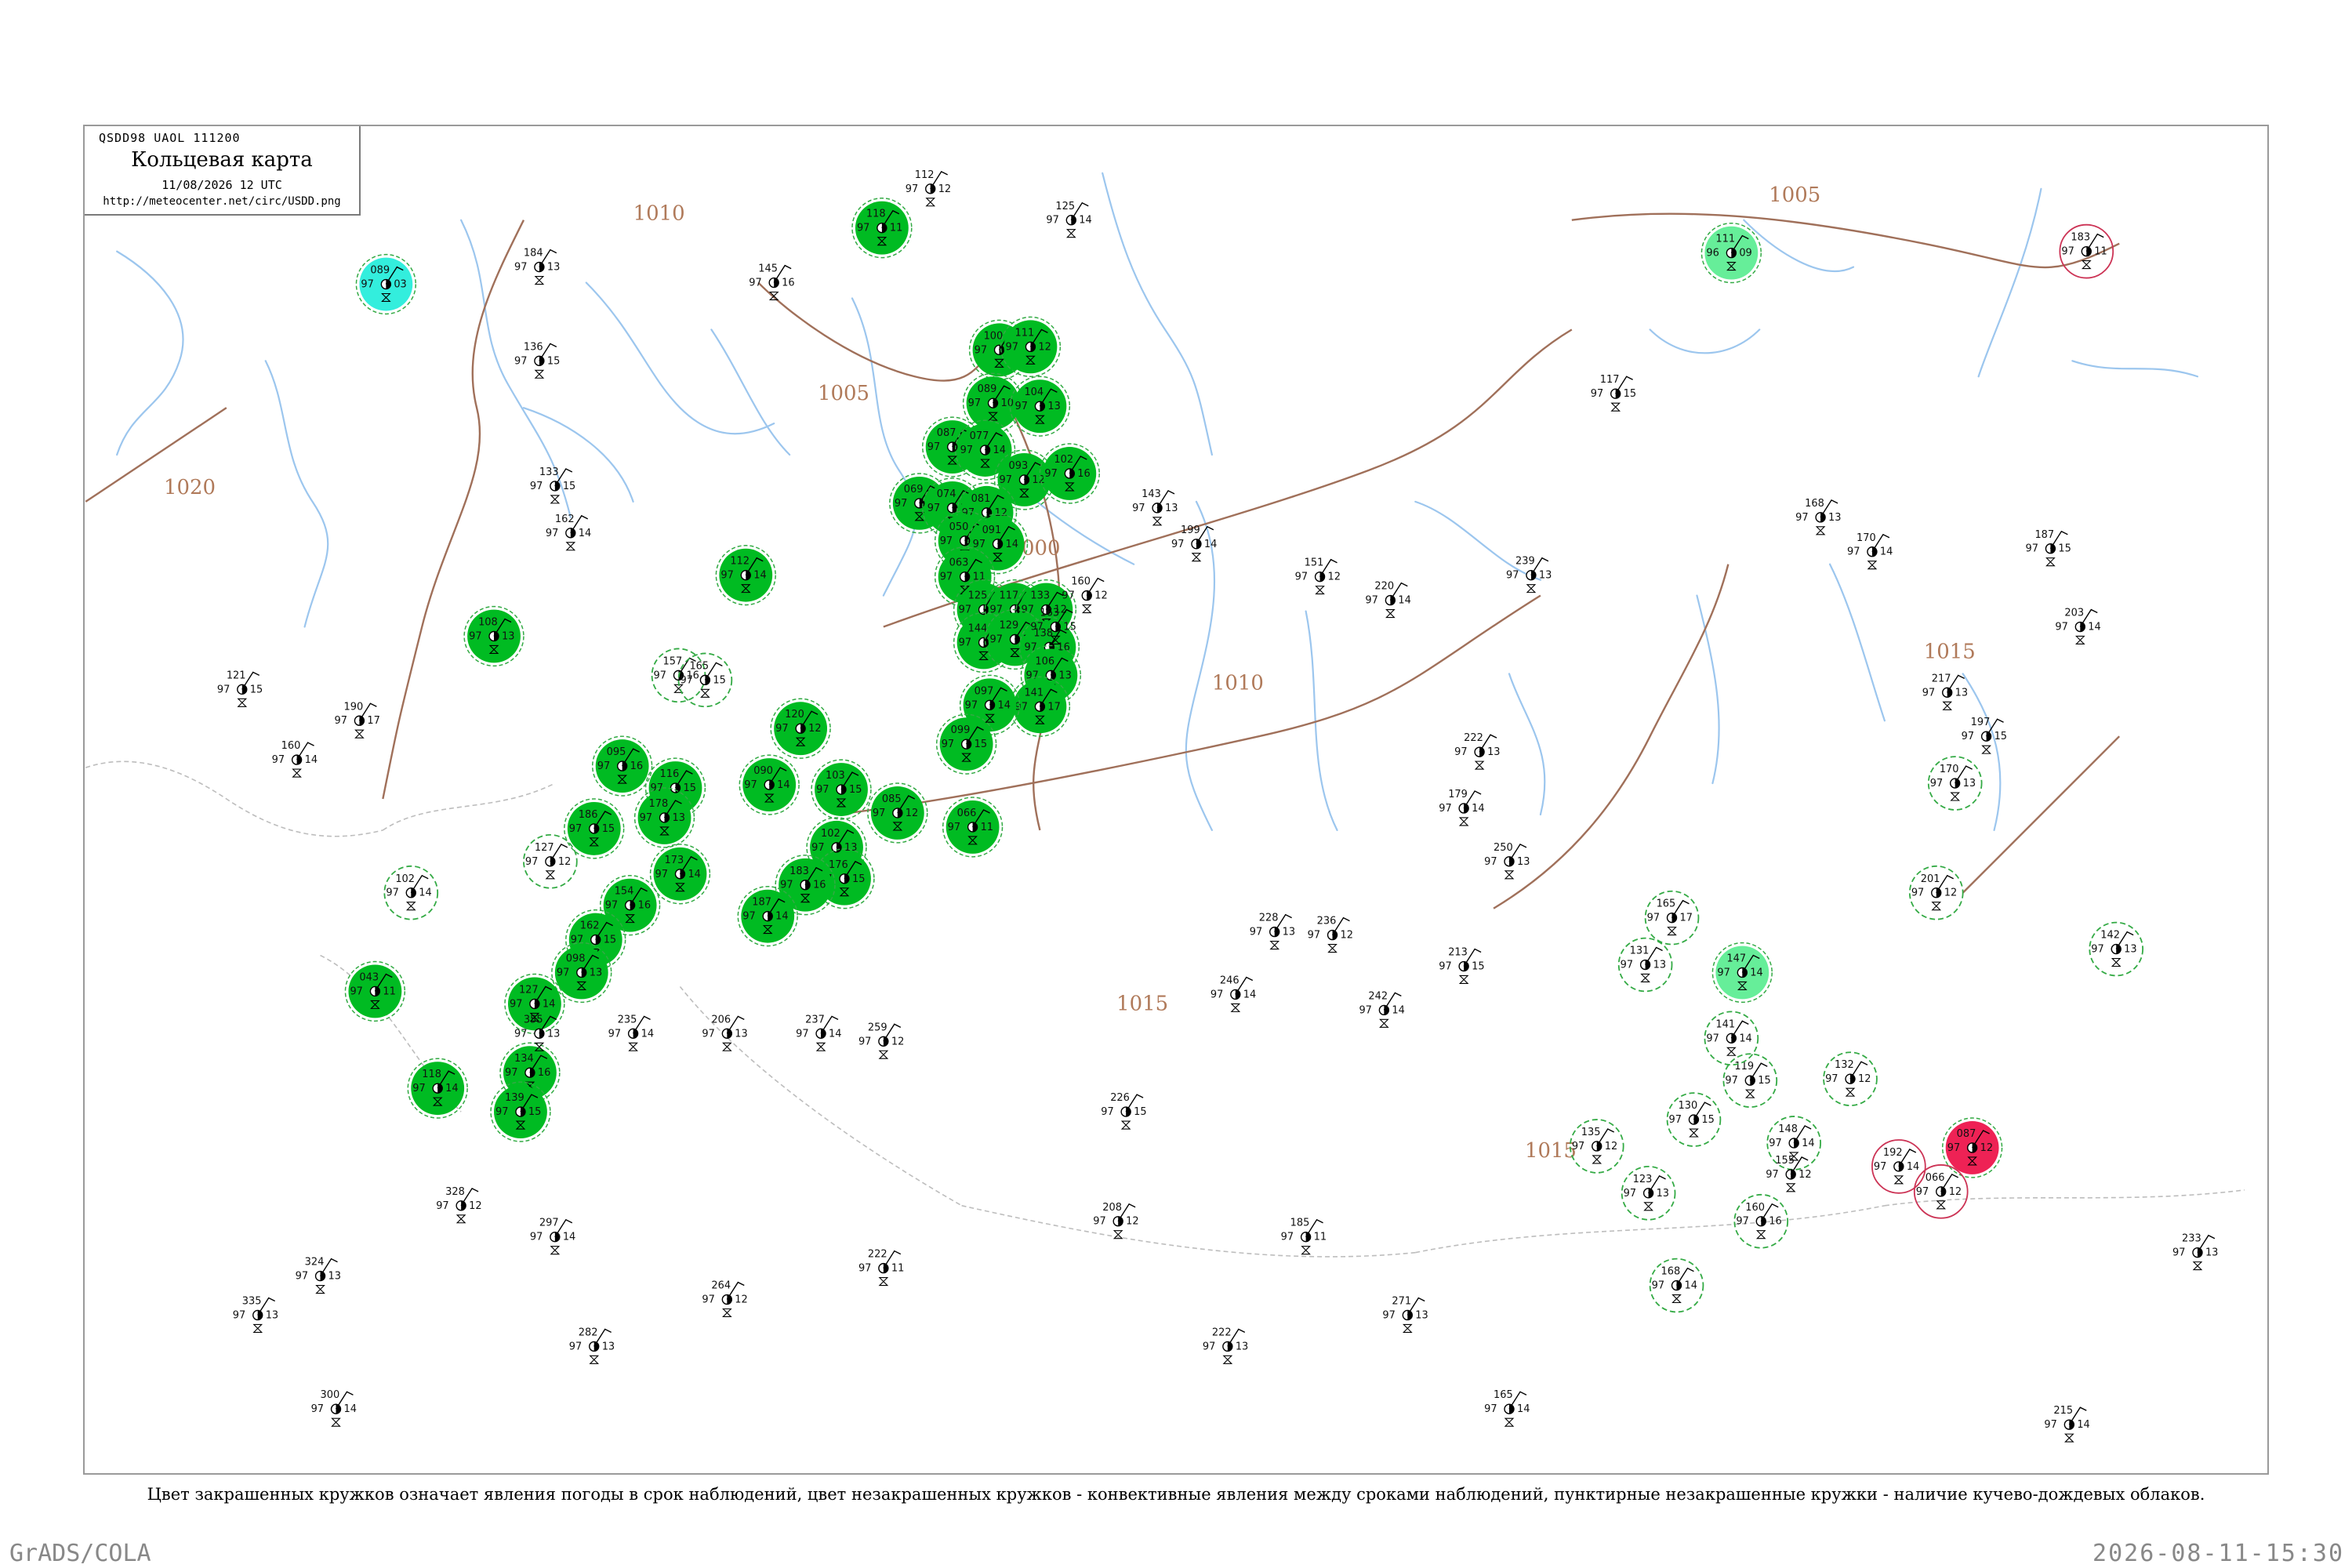 This screenshot has height=1568, width=2352. What do you see at coordinates (1031, 347) in the screenshot?
I see `station-2: 111 97 12` at bounding box center [1031, 347].